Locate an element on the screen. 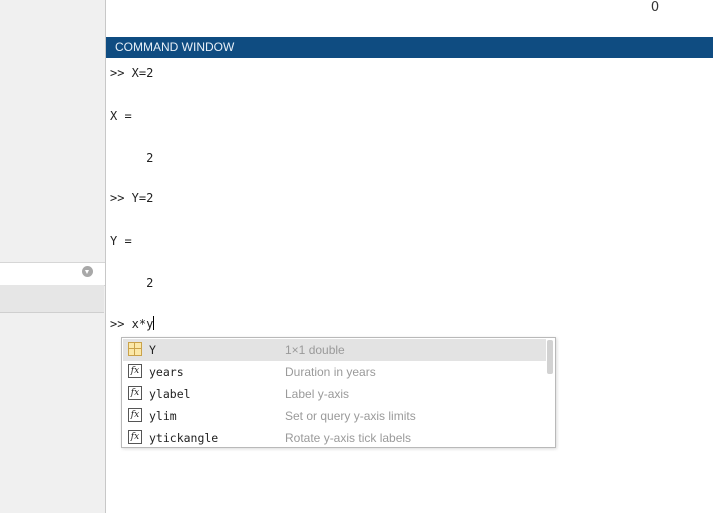 This screenshot has width=713, height=513. console-line: >> Y=2 is located at coordinates (132, 198).